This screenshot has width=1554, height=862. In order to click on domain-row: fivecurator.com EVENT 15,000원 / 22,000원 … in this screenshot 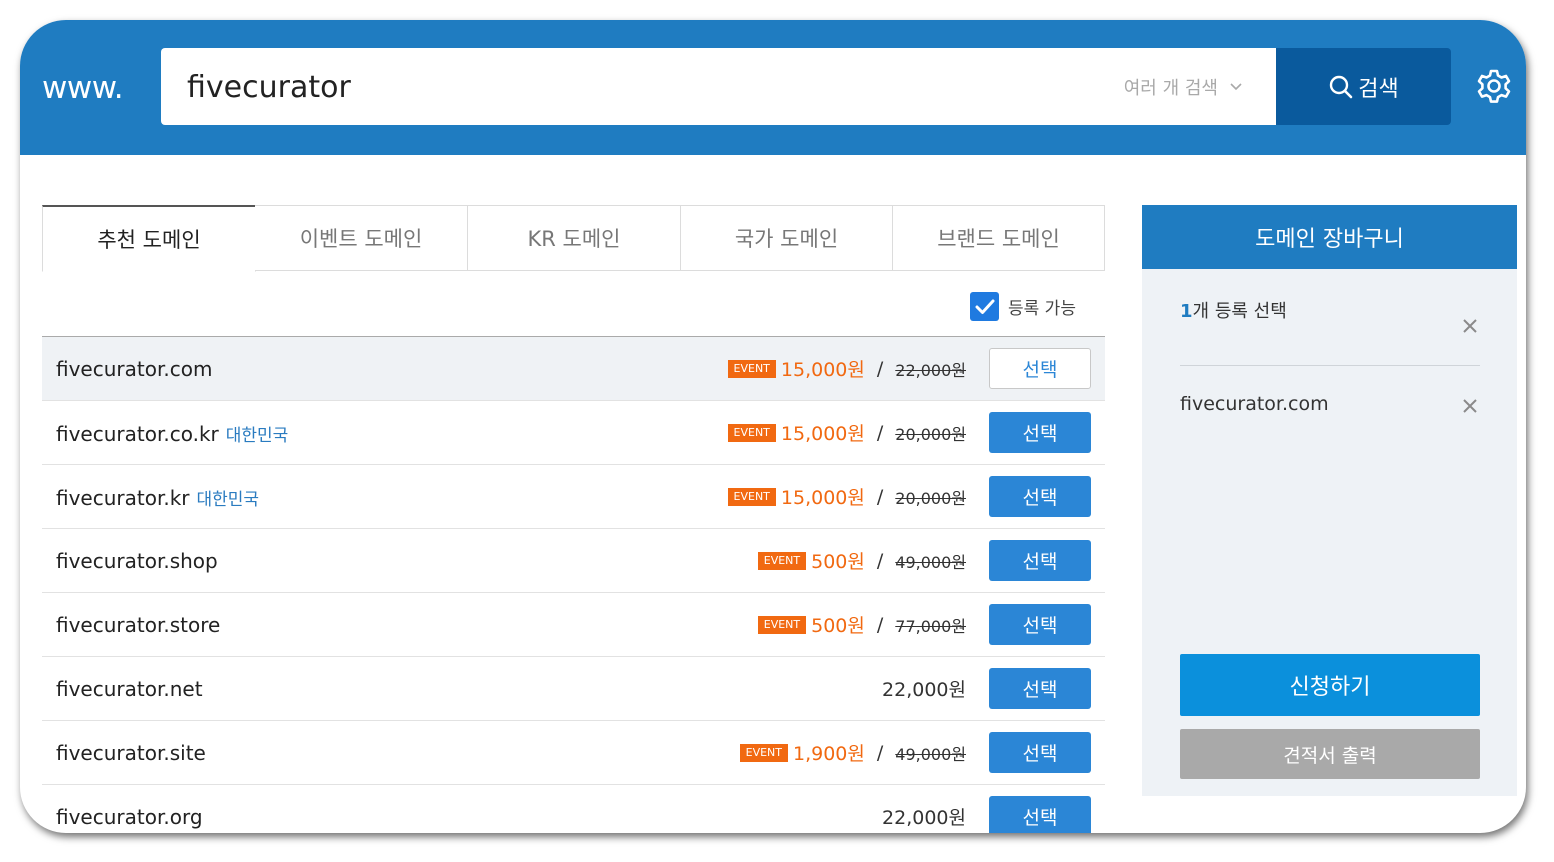, I will do `click(573, 369)`.